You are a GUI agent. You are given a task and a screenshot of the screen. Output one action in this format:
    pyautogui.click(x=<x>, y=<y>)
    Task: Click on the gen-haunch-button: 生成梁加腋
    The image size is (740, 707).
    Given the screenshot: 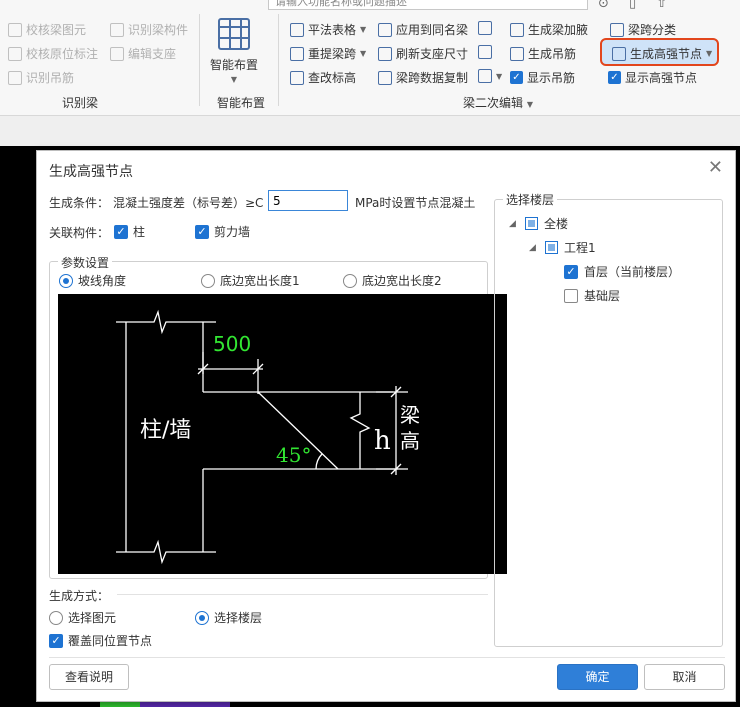 What is the action you would take?
    pyautogui.click(x=549, y=29)
    